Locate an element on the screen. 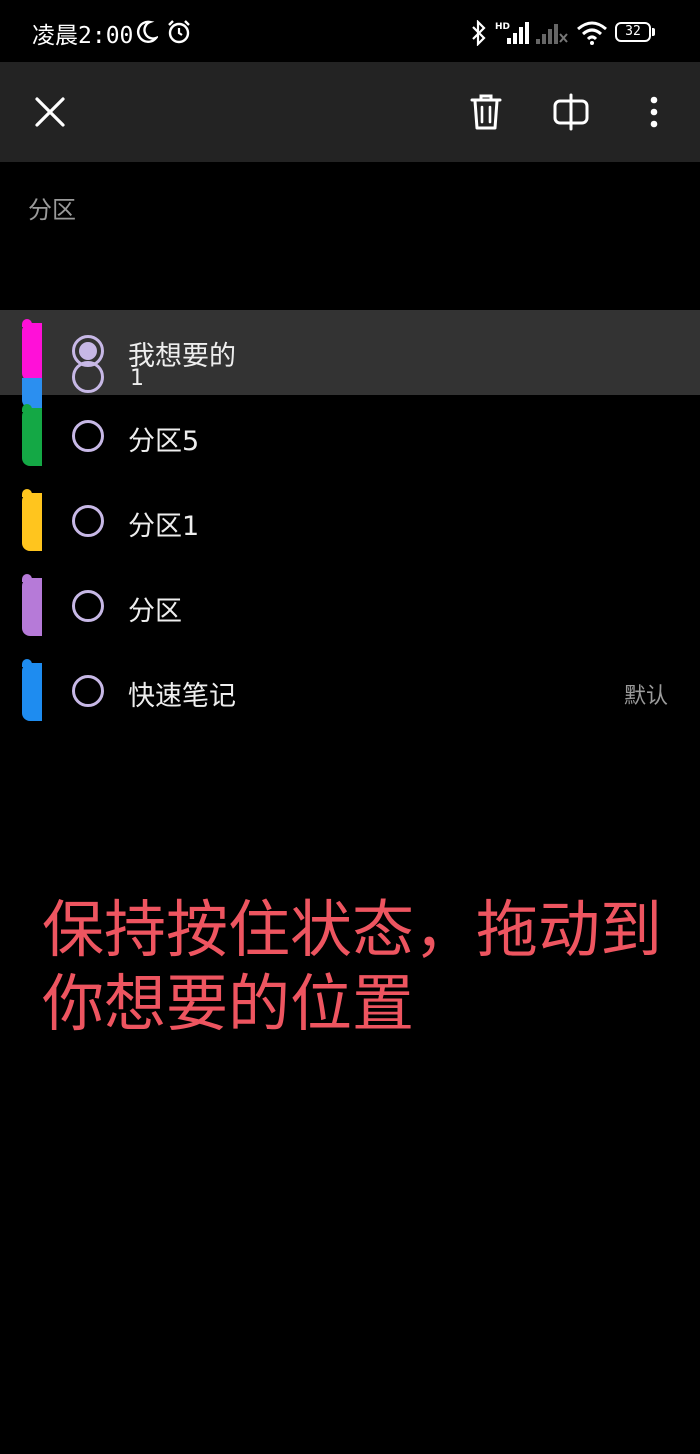 This screenshot has height=1454, width=700. signal-empty-icon is located at coordinates (552, 34).